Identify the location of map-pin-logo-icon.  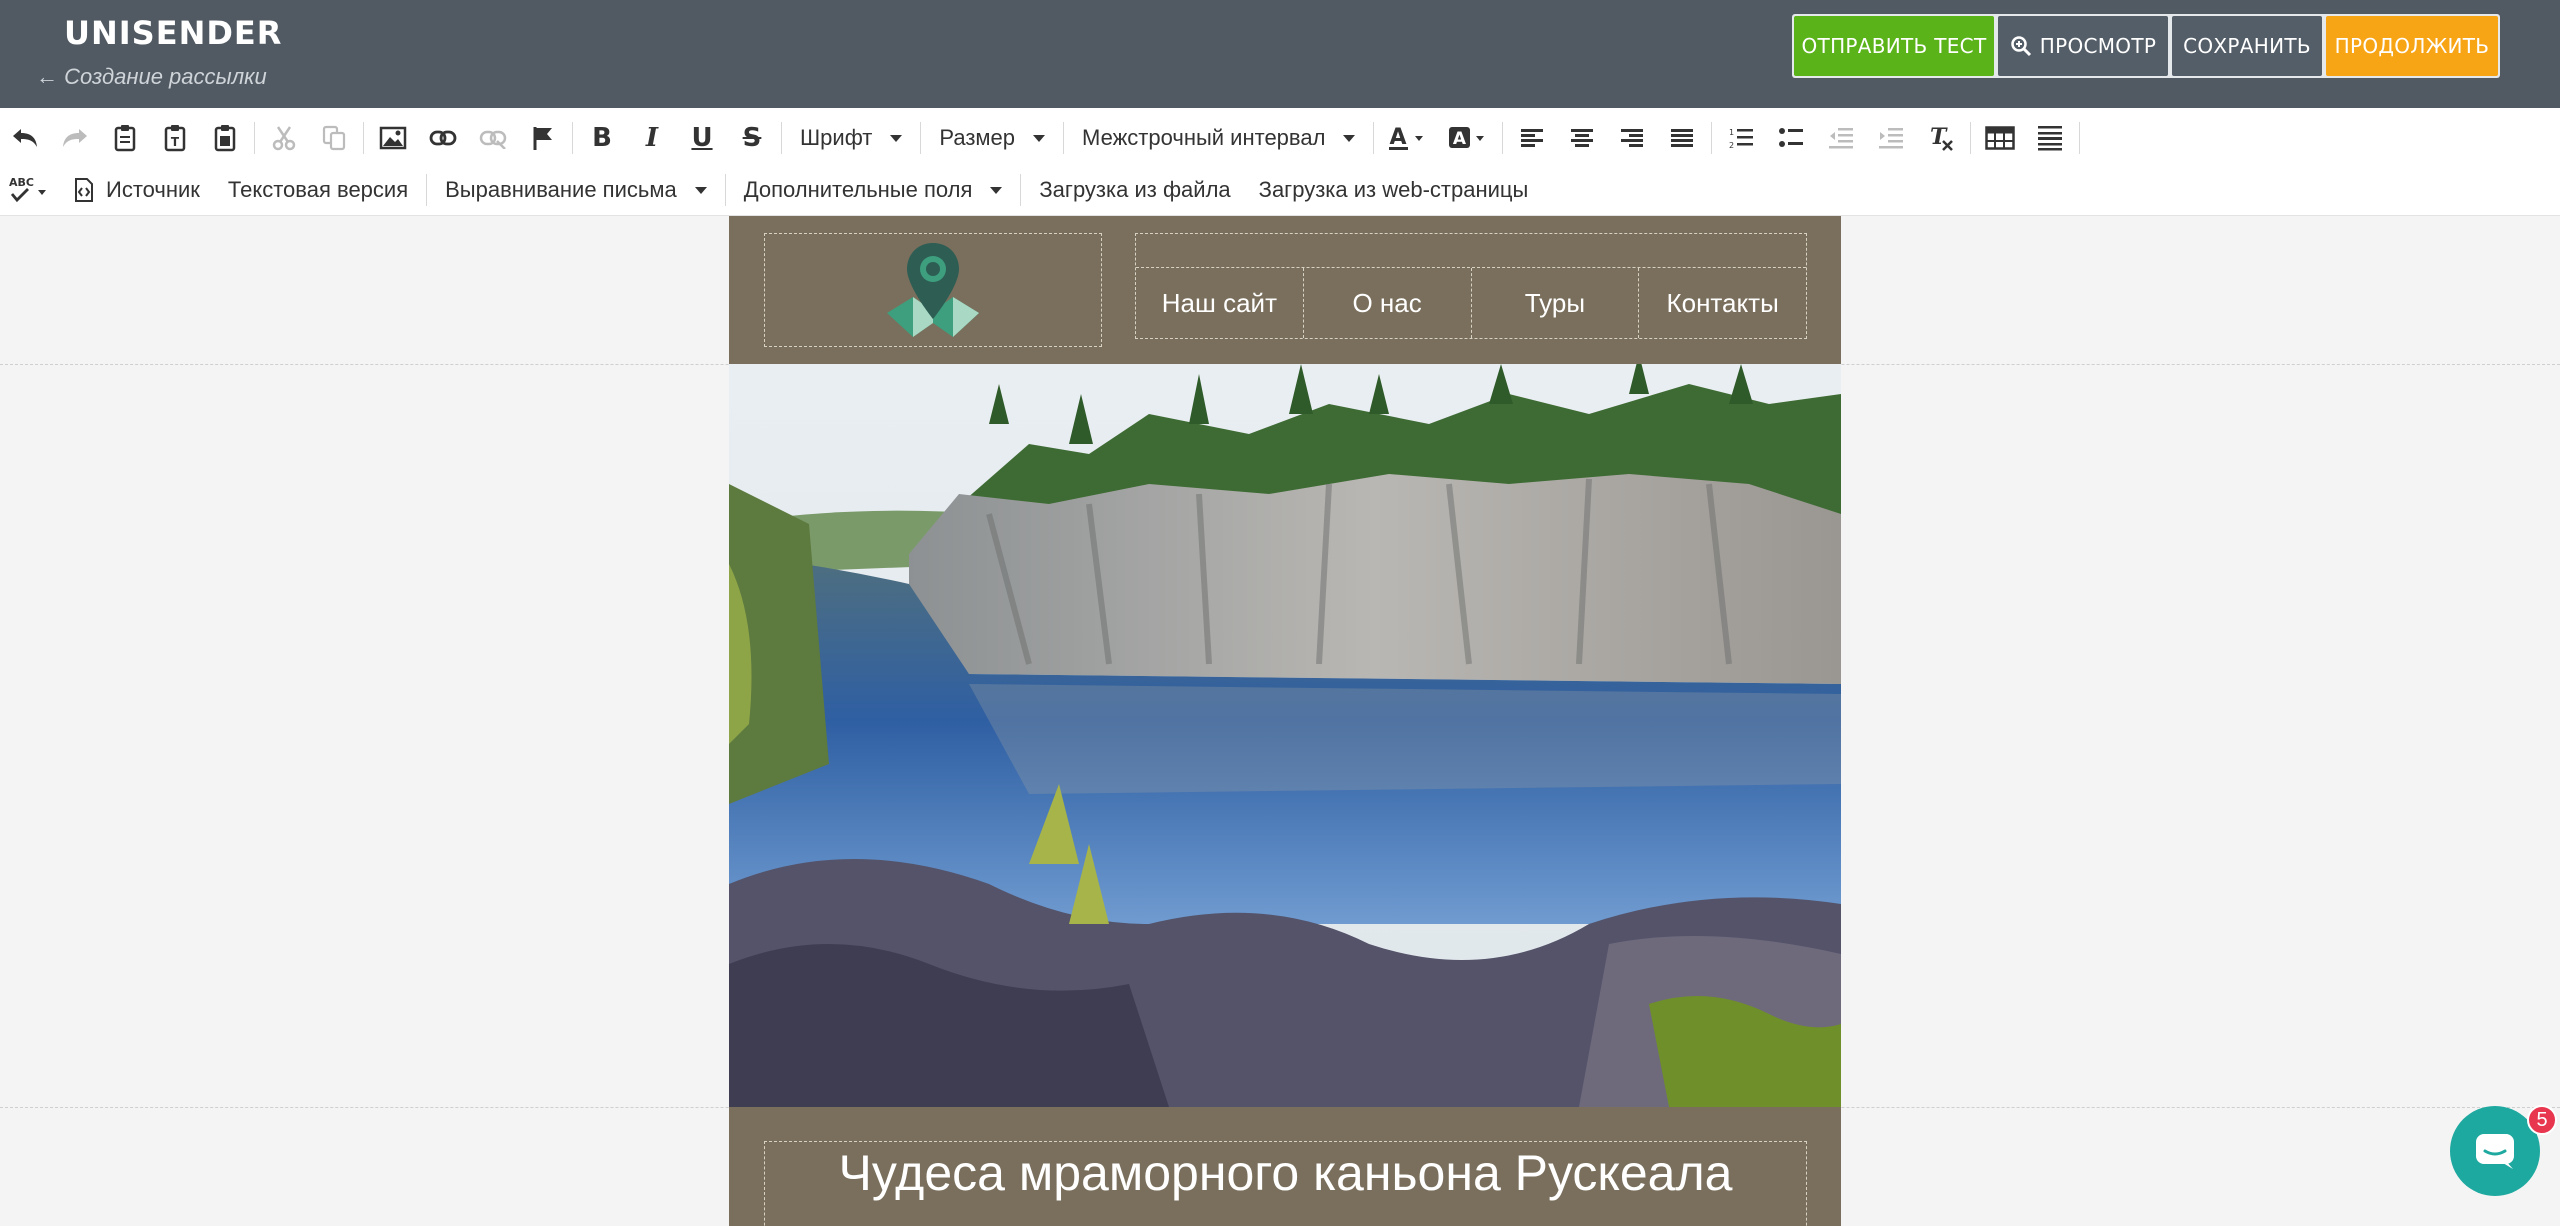
(933, 290).